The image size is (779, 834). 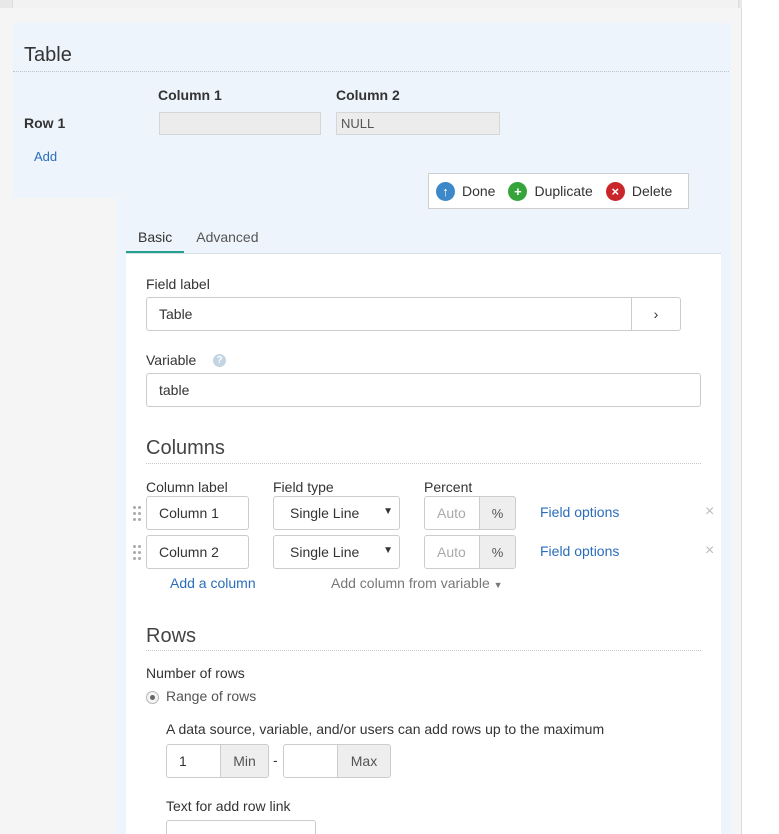 What do you see at coordinates (615, 191) in the screenshot?
I see `close-icon: ×` at bounding box center [615, 191].